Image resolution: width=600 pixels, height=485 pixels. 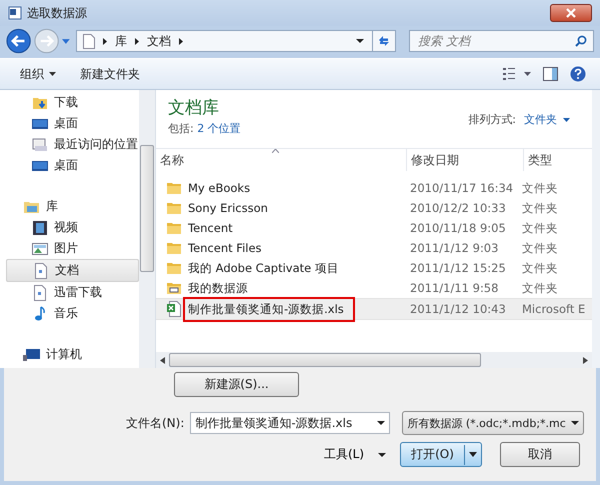 I want to click on arrange-dropdown: 文件夹, so click(x=547, y=119).